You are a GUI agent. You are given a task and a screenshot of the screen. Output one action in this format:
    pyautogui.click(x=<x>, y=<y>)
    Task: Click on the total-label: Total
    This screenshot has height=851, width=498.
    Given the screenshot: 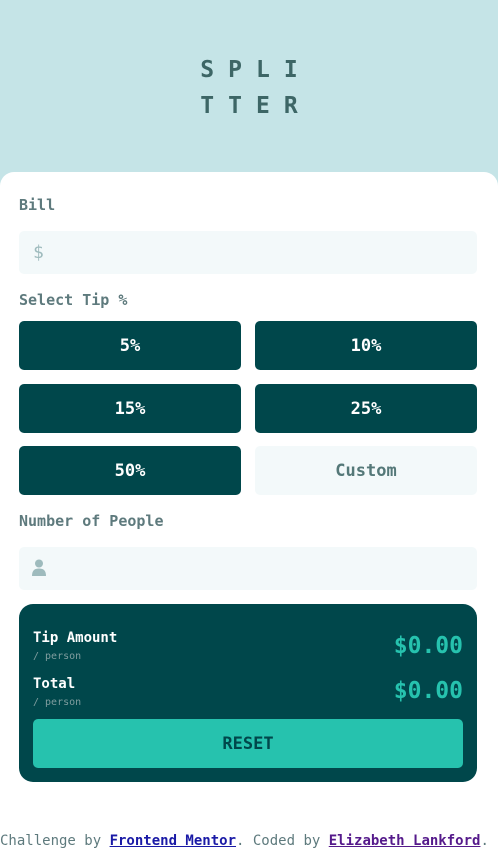 What is the action you would take?
    pyautogui.click(x=54, y=684)
    